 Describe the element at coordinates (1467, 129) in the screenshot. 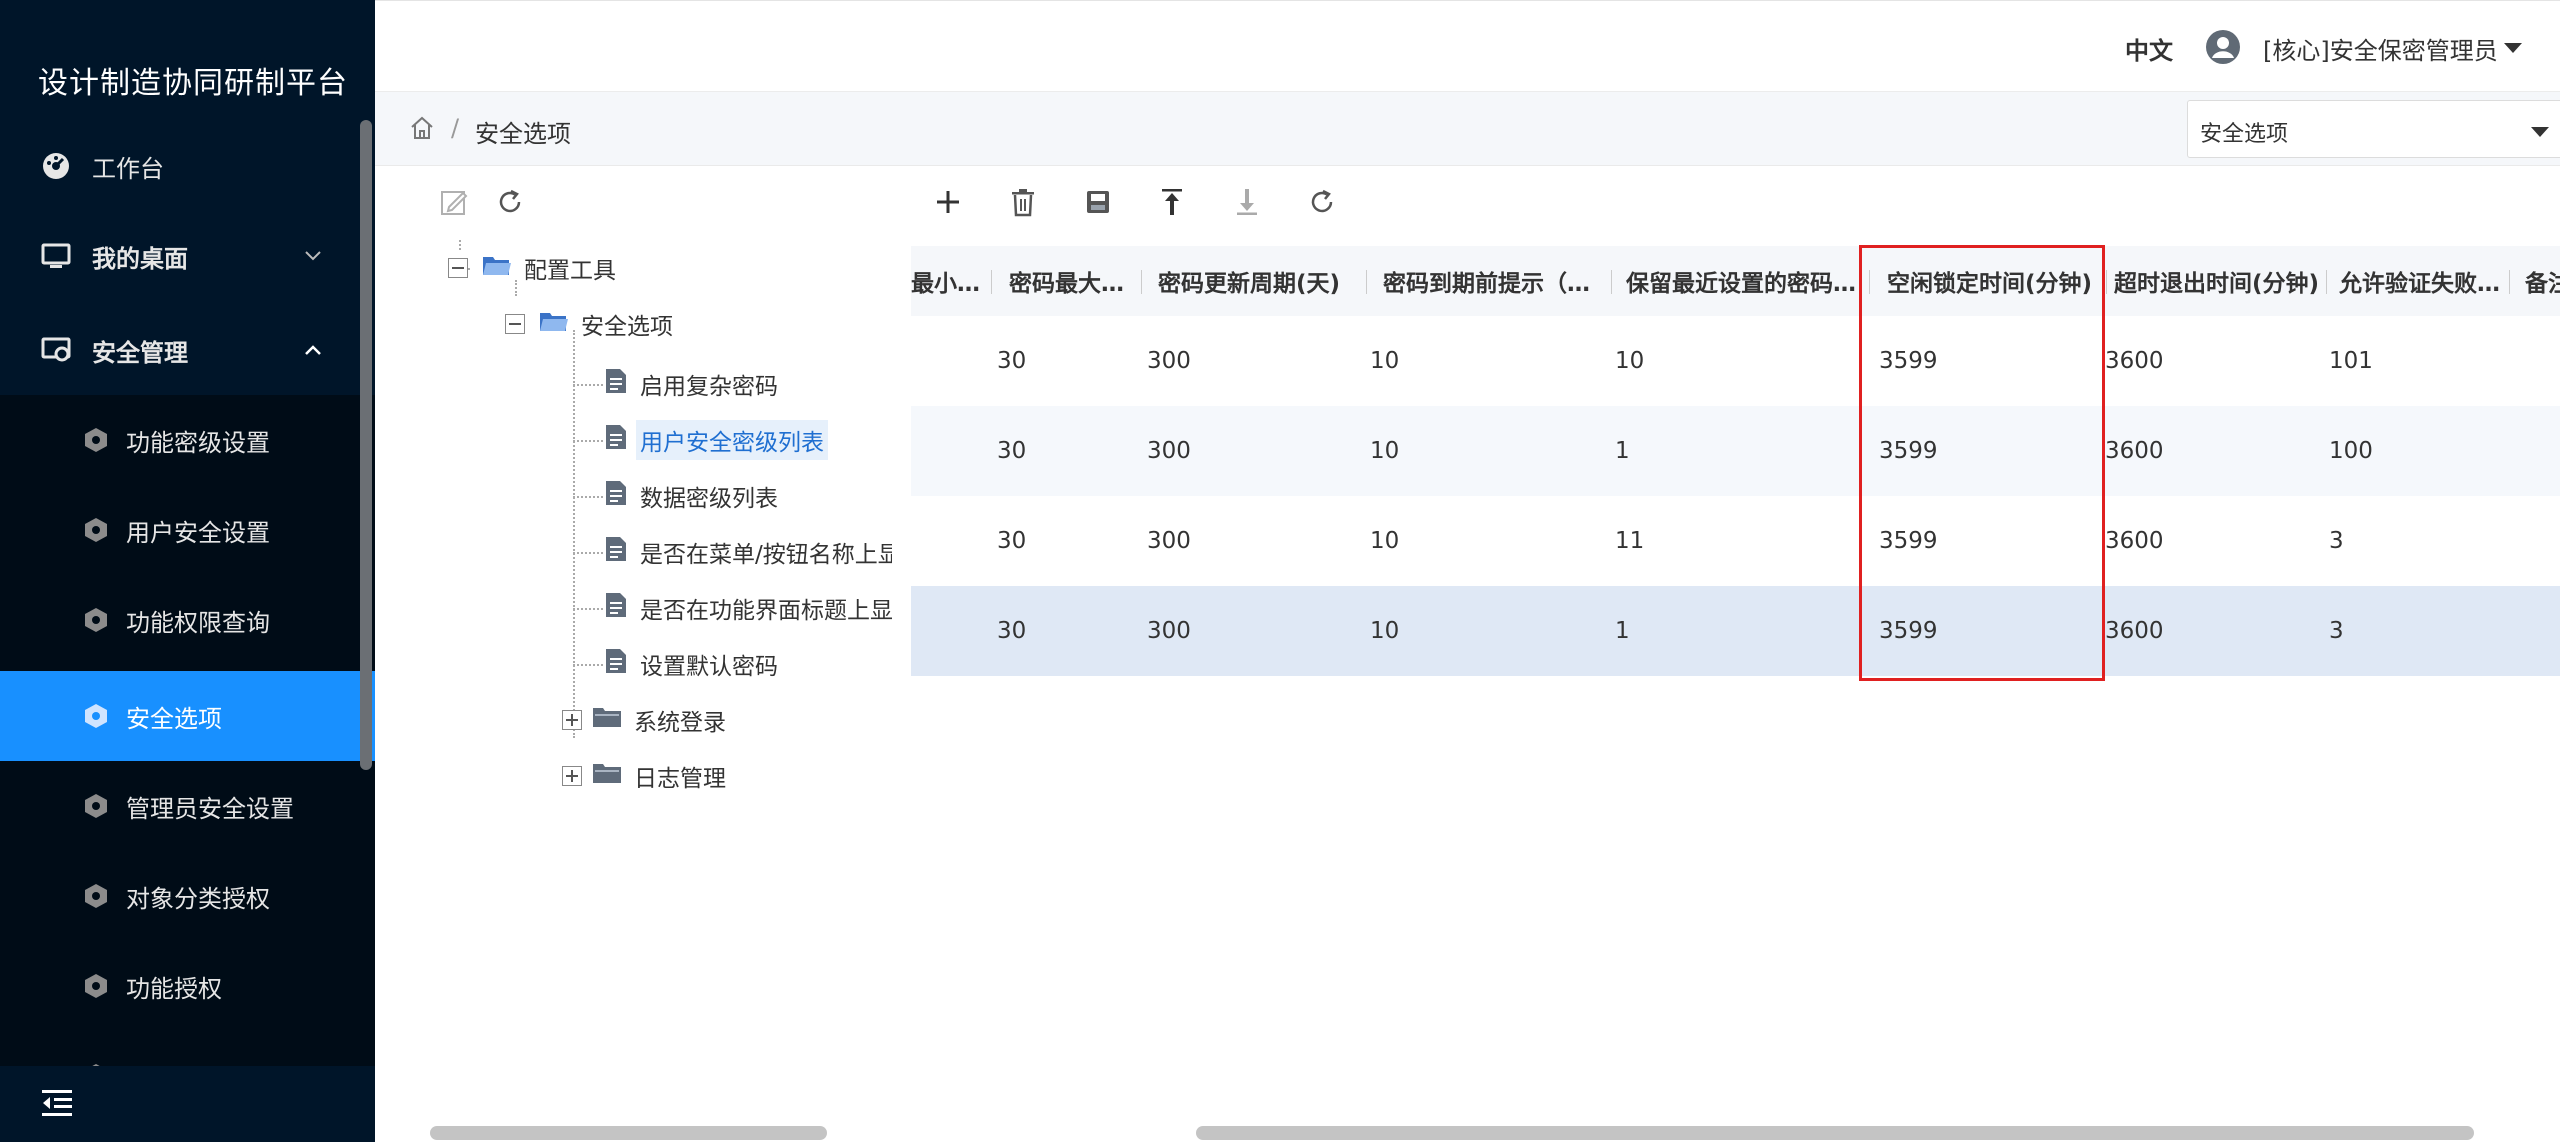

I see `breadcrumb: / 安全选项 安全选项` at that location.